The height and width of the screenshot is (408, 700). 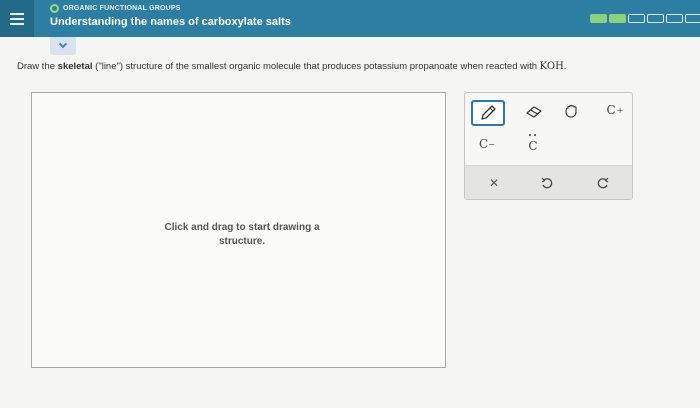 I want to click on prompt-text: ., so click(x=565, y=66).